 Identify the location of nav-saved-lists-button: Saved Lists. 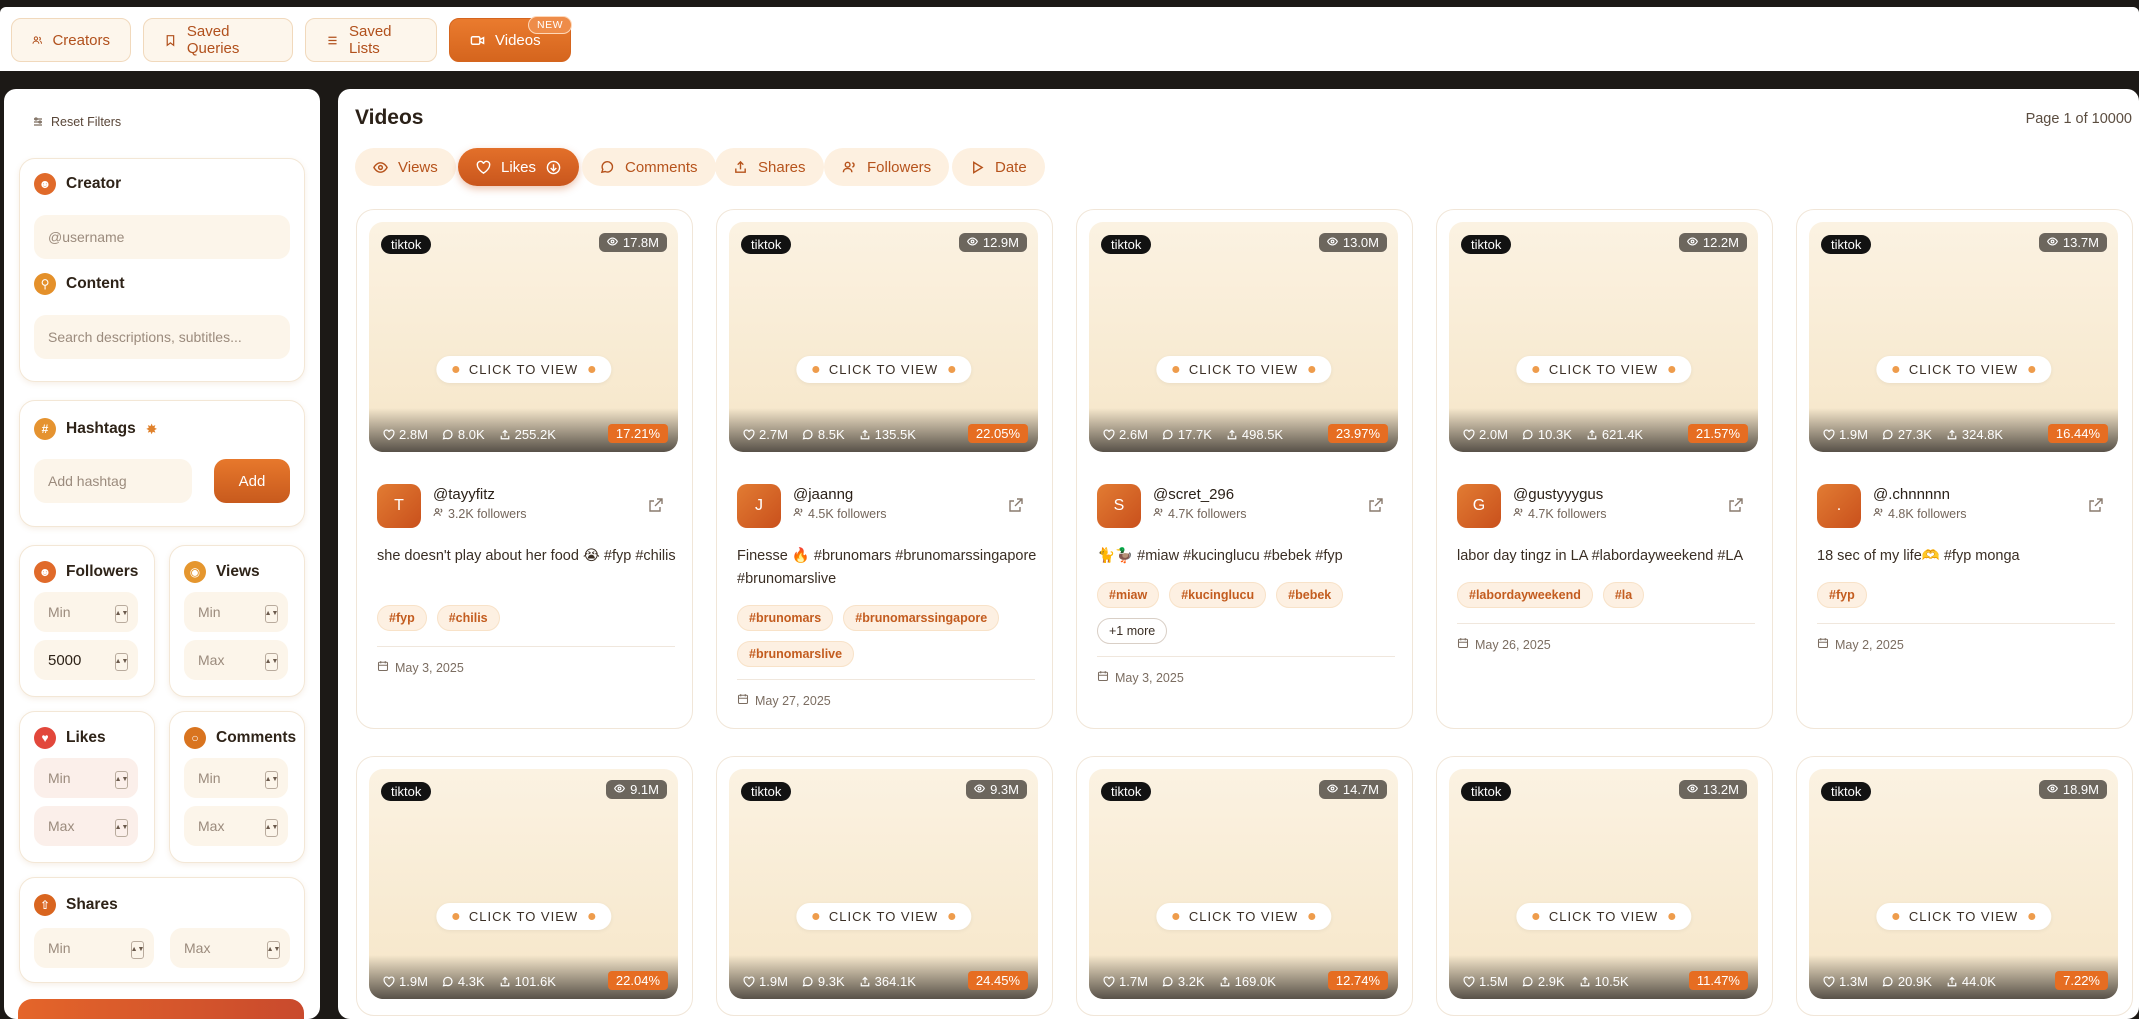
(371, 40).